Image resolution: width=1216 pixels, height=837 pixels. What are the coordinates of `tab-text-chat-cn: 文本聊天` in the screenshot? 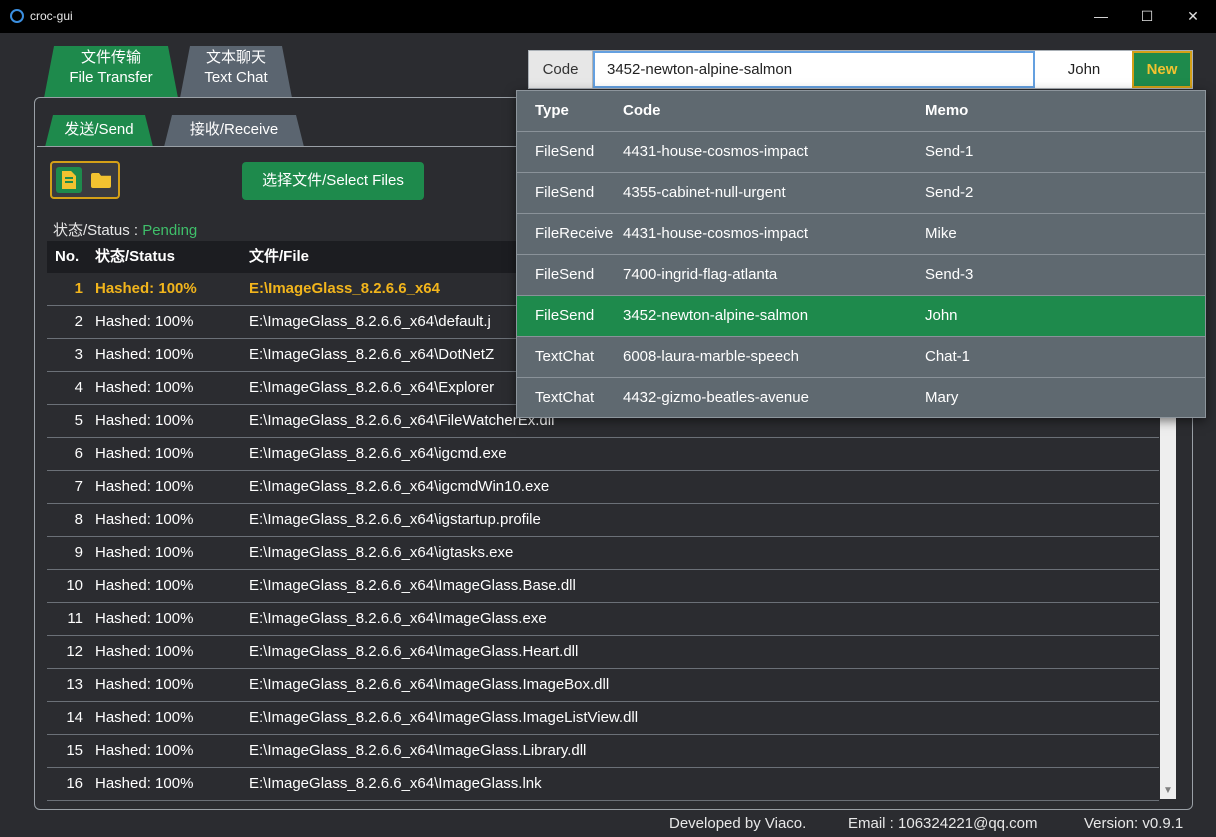 It's located at (235, 57).